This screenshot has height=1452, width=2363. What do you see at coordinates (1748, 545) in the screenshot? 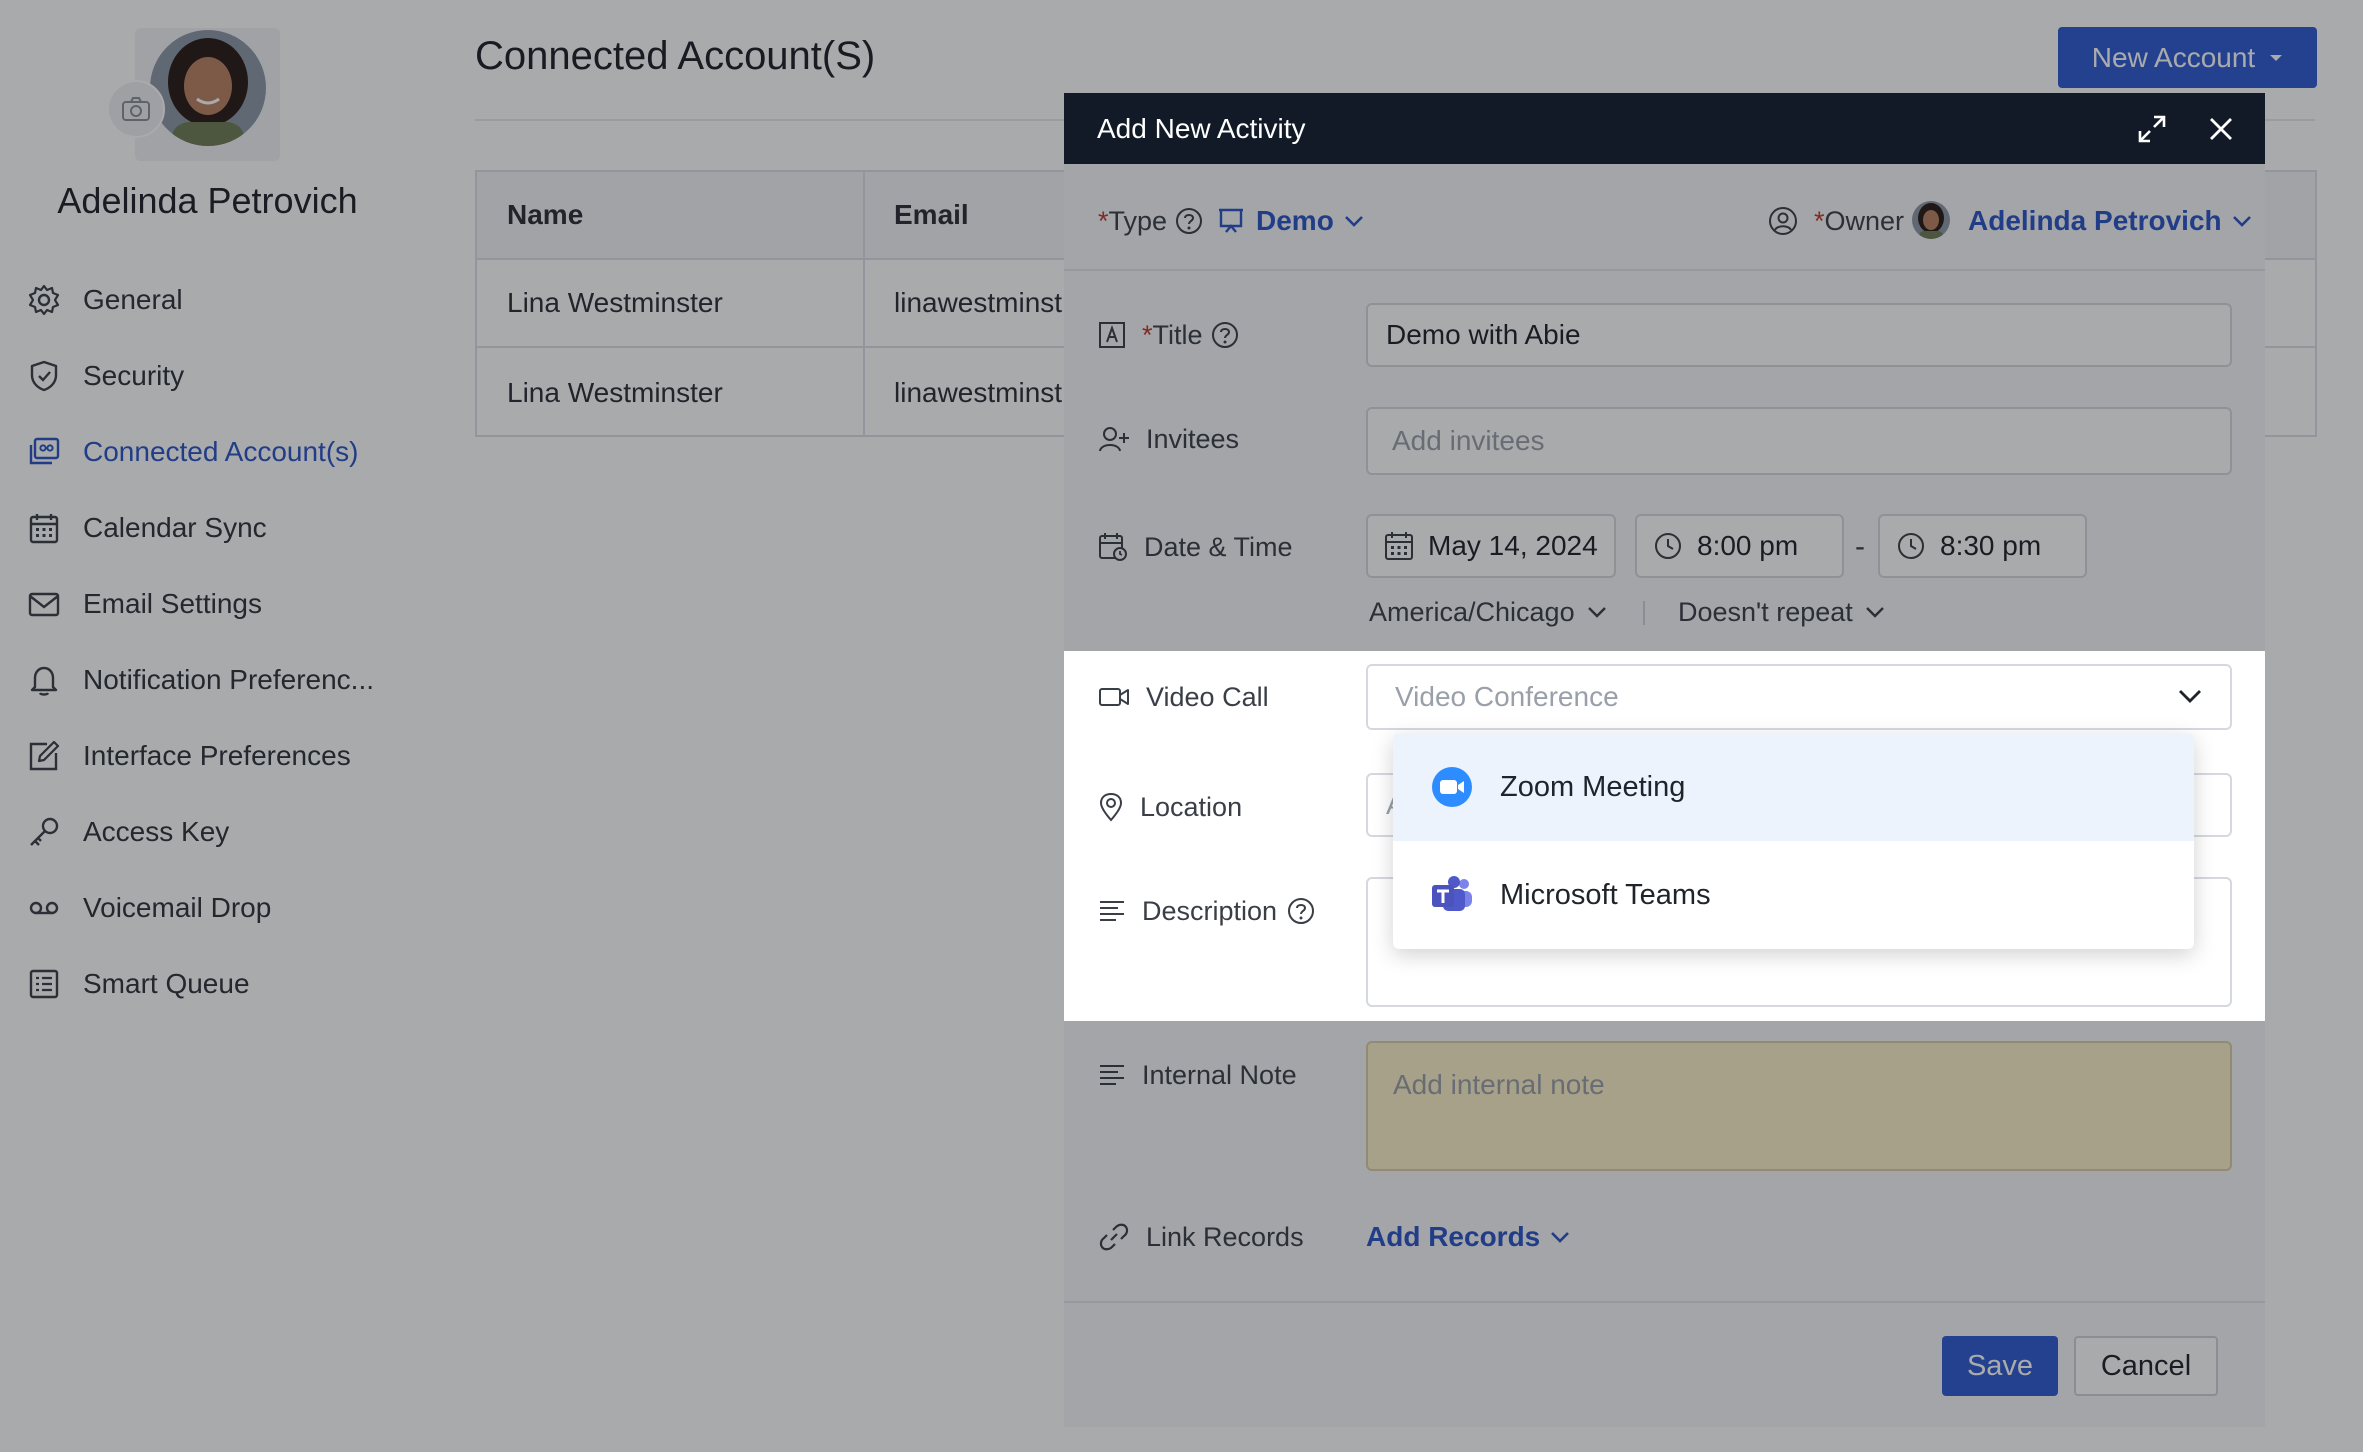
I see `start-time-value: 8:00 pm` at bounding box center [1748, 545].